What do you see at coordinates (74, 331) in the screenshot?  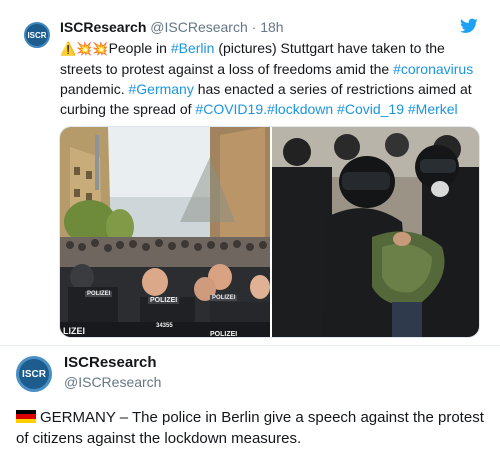 I see `polizei-corner-text: LIZEI` at bounding box center [74, 331].